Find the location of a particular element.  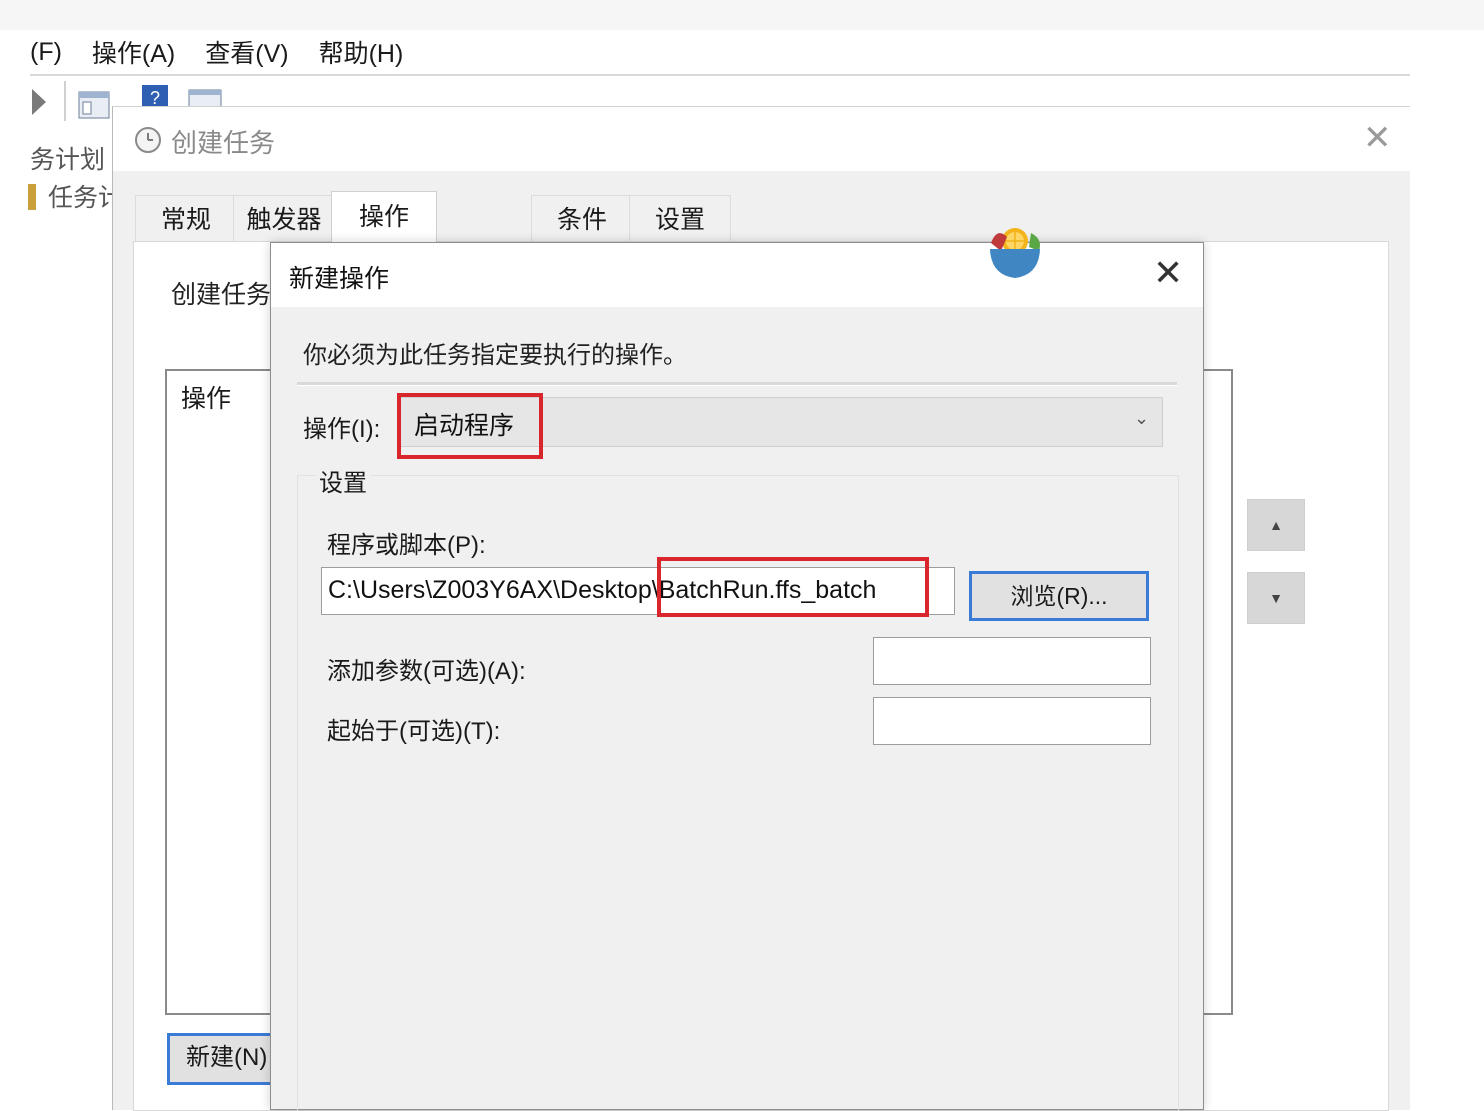

move-up-button: ▲ is located at coordinates (1276, 525).